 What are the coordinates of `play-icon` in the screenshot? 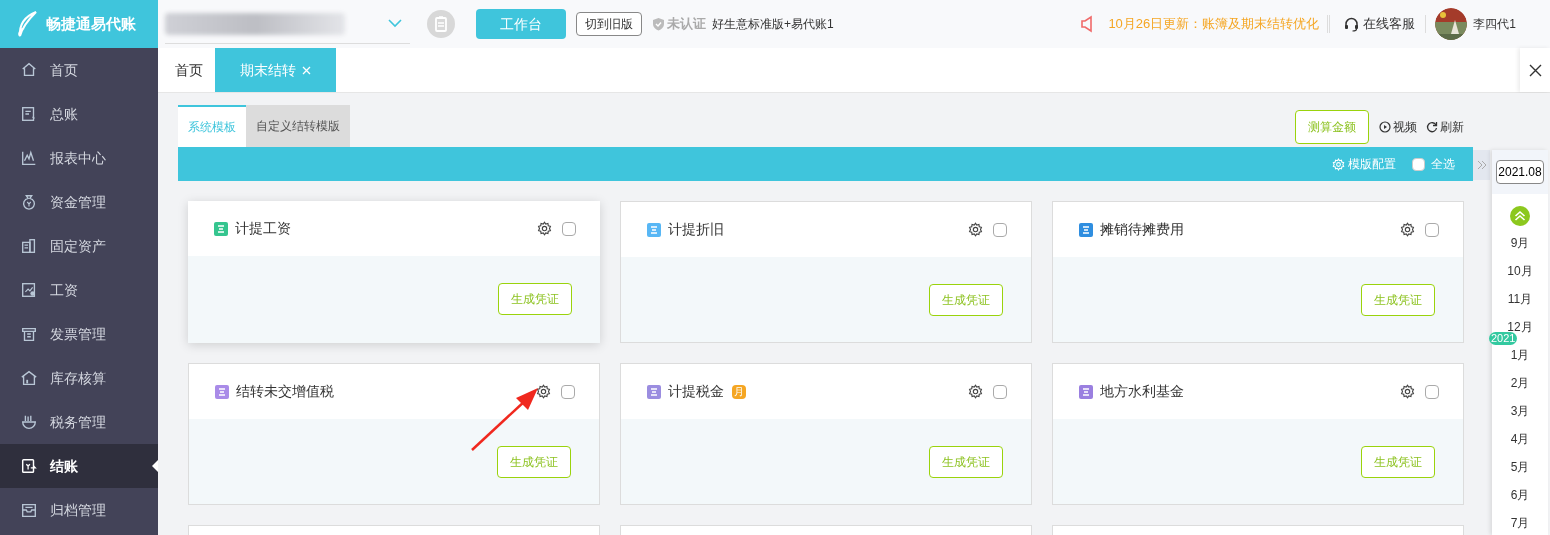 It's located at (1385, 127).